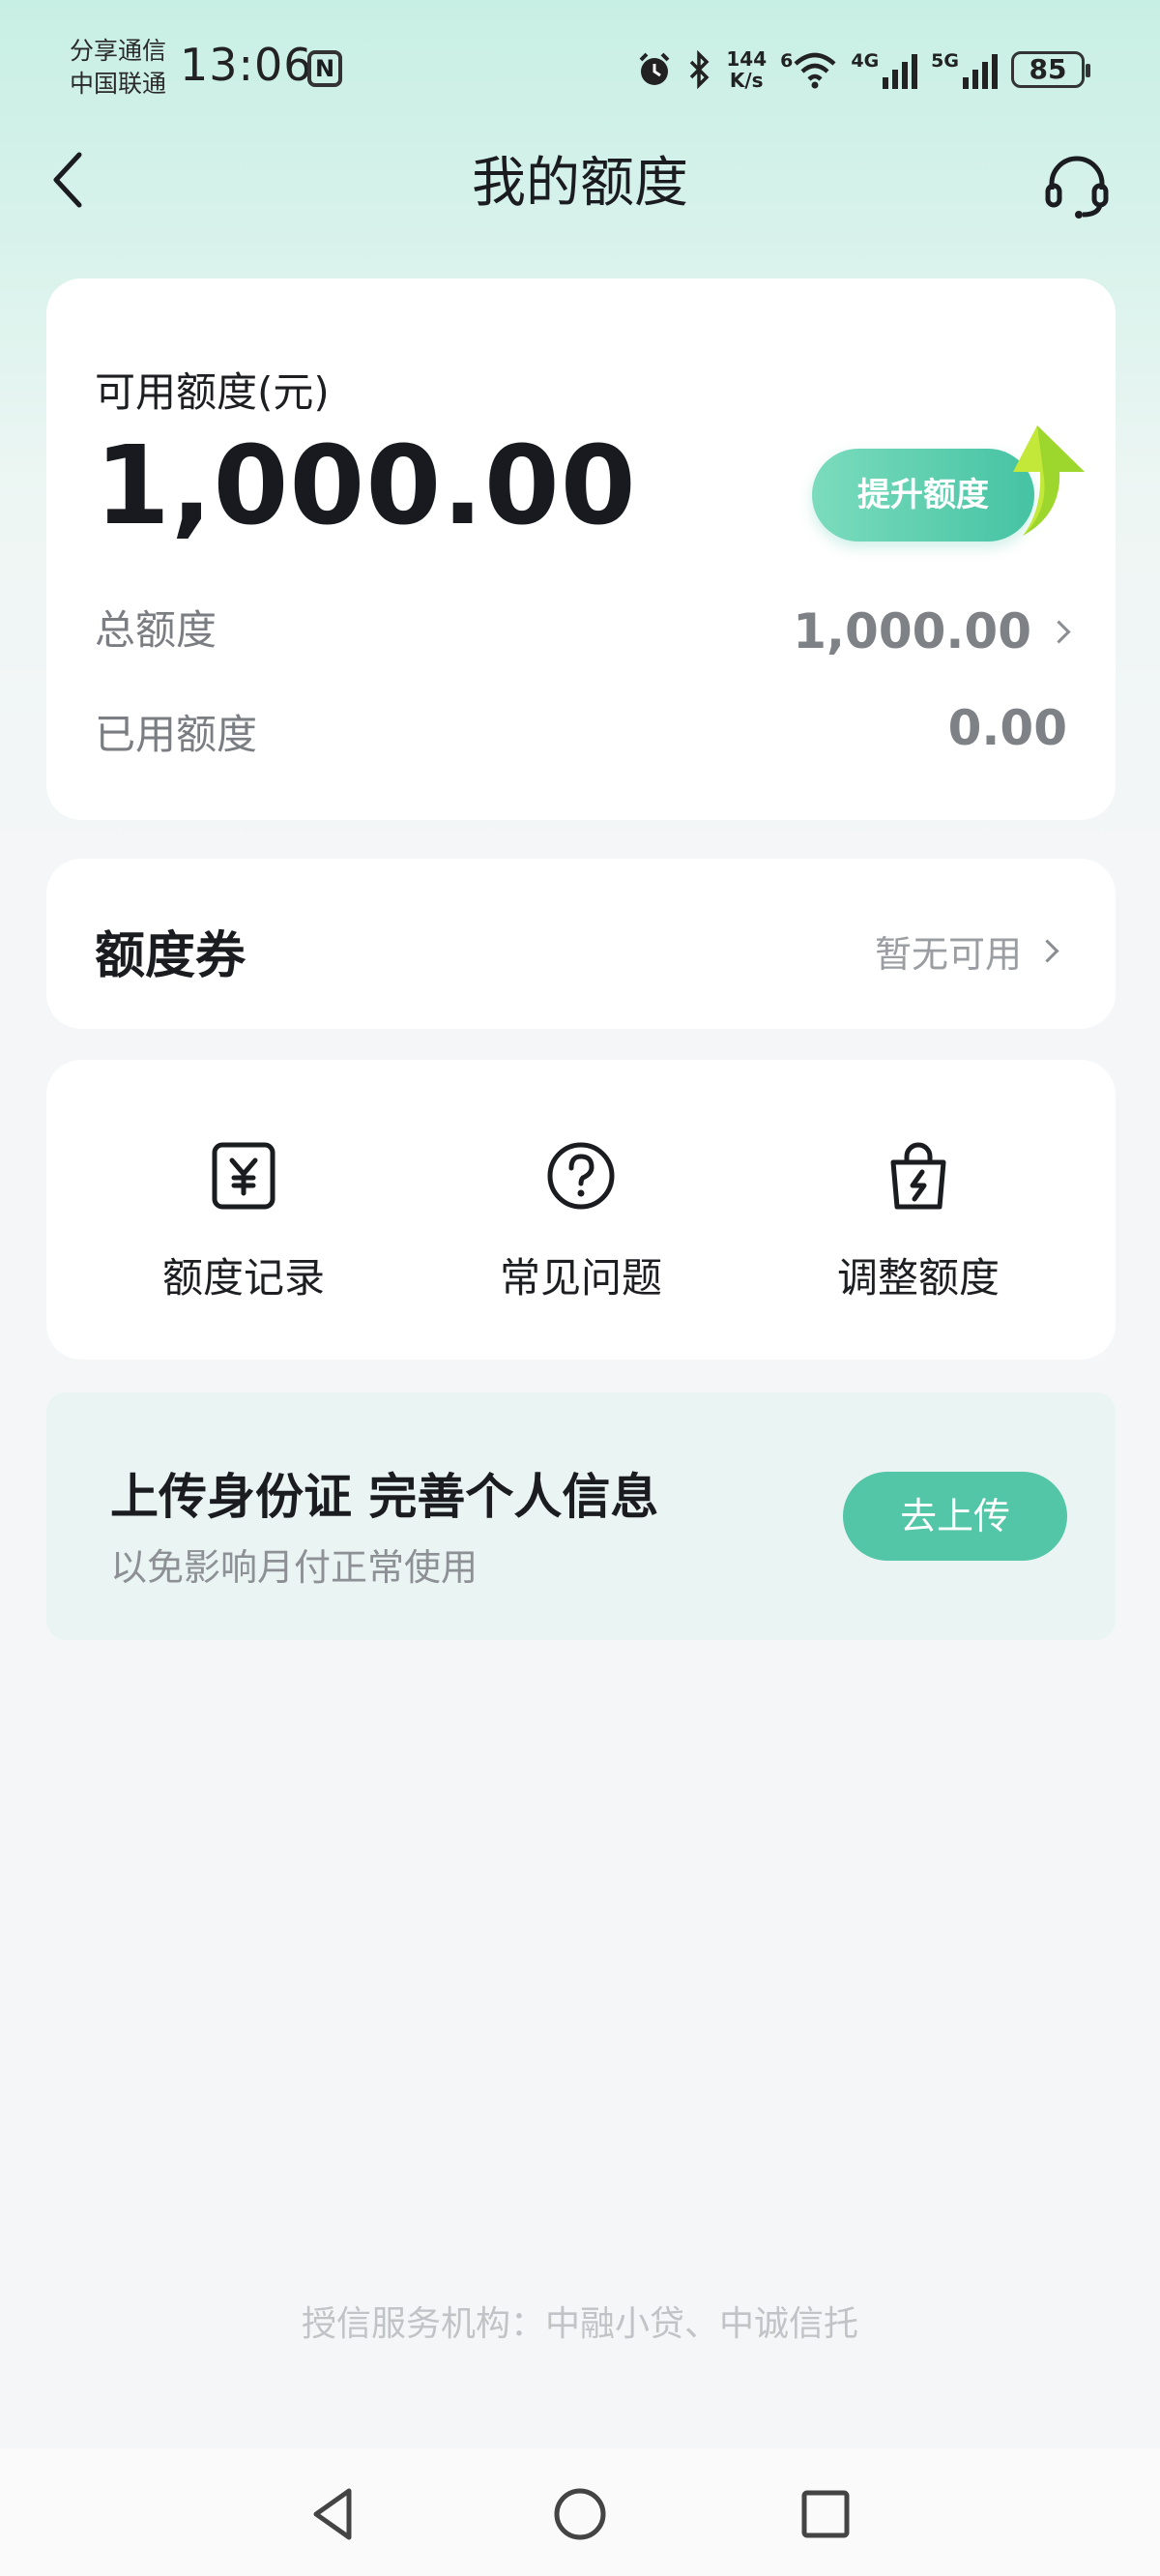  I want to click on action-label: 额度记录, so click(243, 1278).